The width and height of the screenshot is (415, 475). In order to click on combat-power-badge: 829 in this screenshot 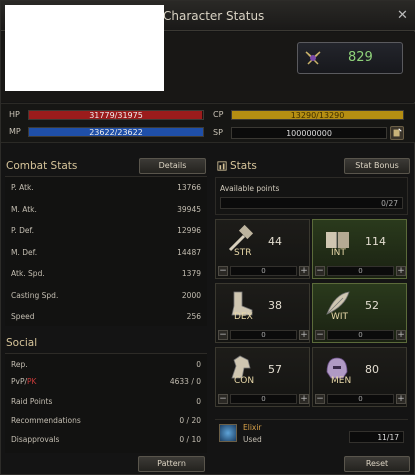, I will do `click(350, 58)`.